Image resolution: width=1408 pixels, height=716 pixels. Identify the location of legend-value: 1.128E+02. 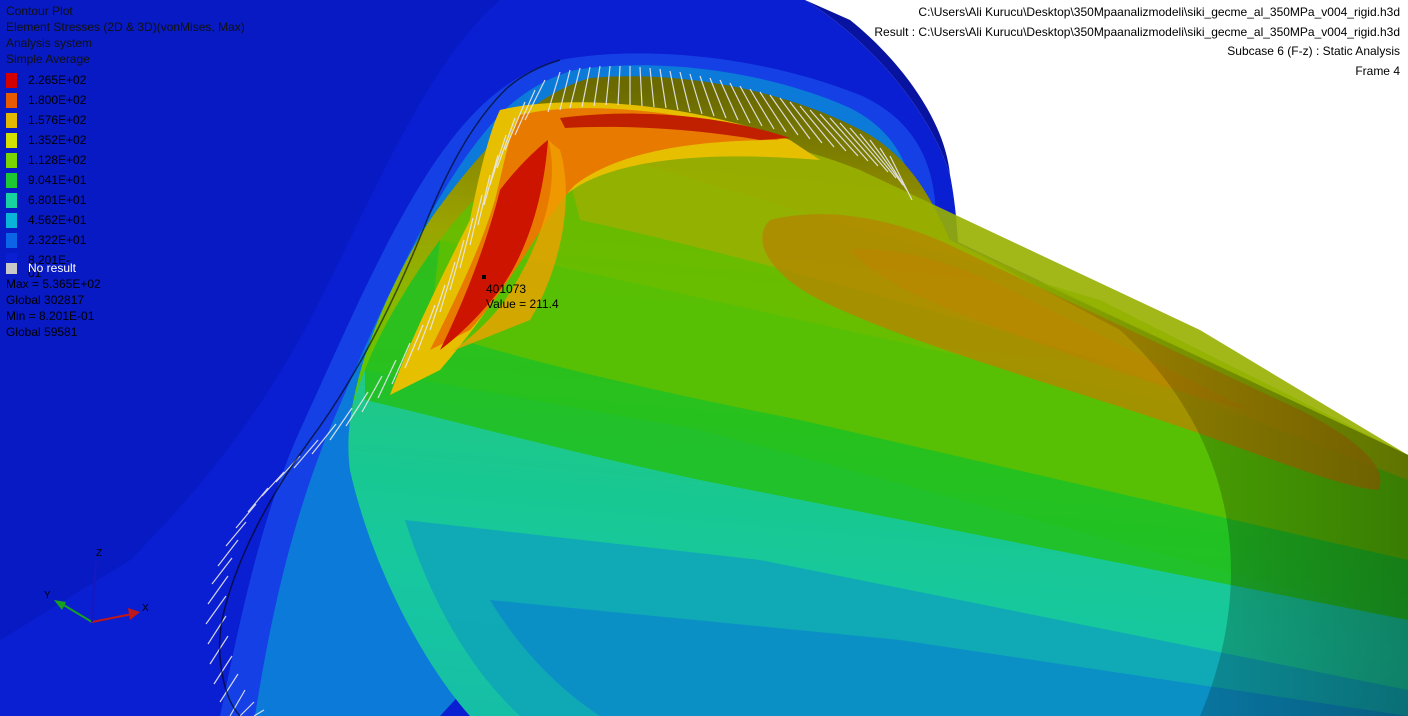
(57, 160).